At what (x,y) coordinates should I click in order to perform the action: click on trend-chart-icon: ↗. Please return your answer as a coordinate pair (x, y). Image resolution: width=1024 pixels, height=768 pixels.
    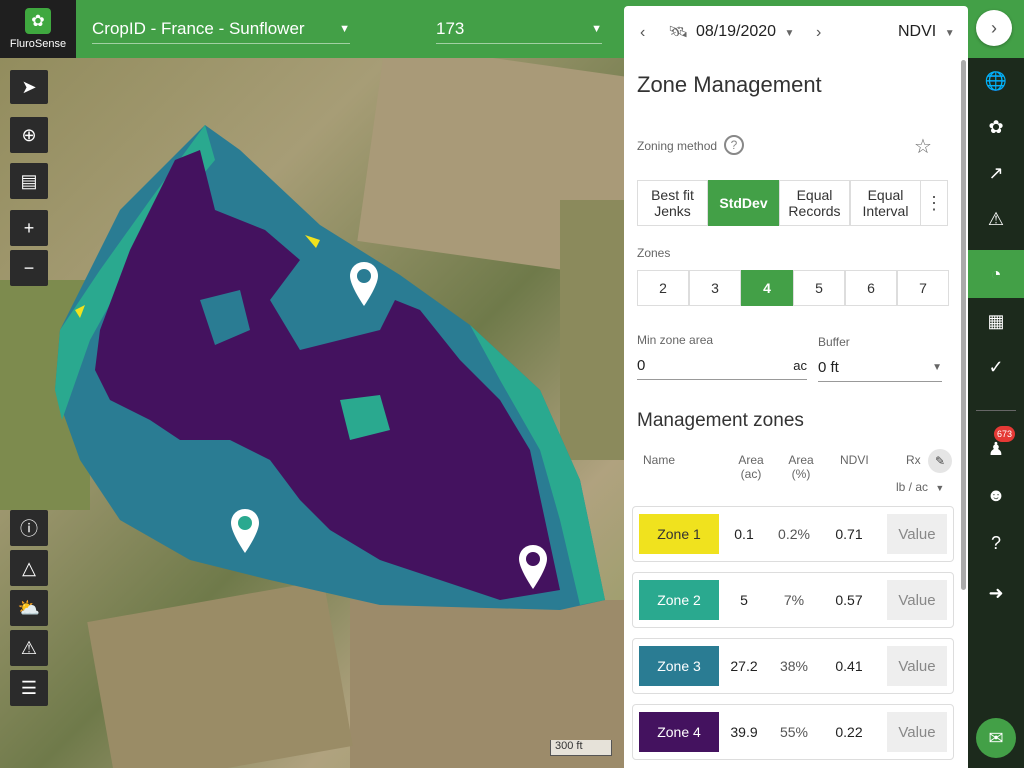
    Looking at the image, I should click on (996, 173).